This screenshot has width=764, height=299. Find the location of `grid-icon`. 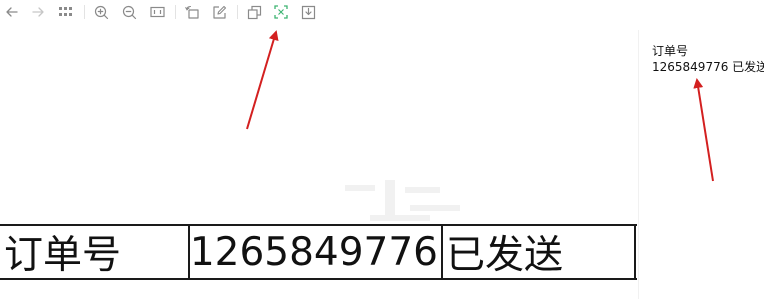

grid-icon is located at coordinates (65, 11).